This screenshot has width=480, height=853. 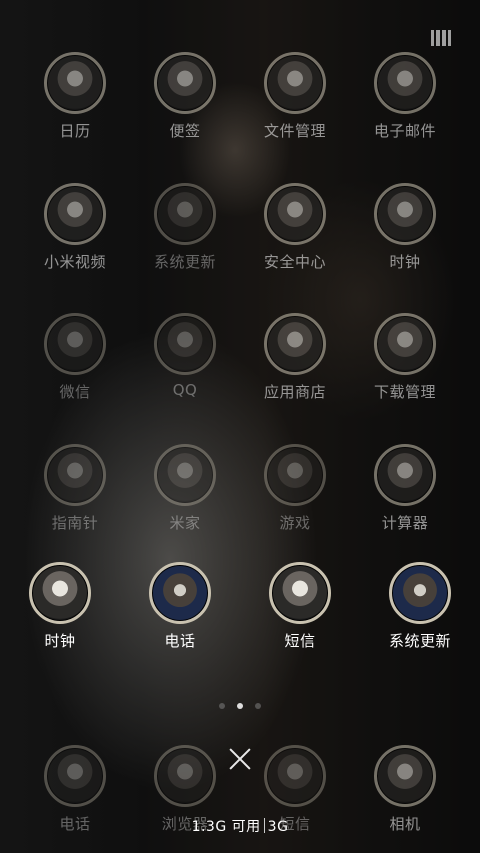 I want to click on app-label: 文件管理, so click(x=294, y=131).